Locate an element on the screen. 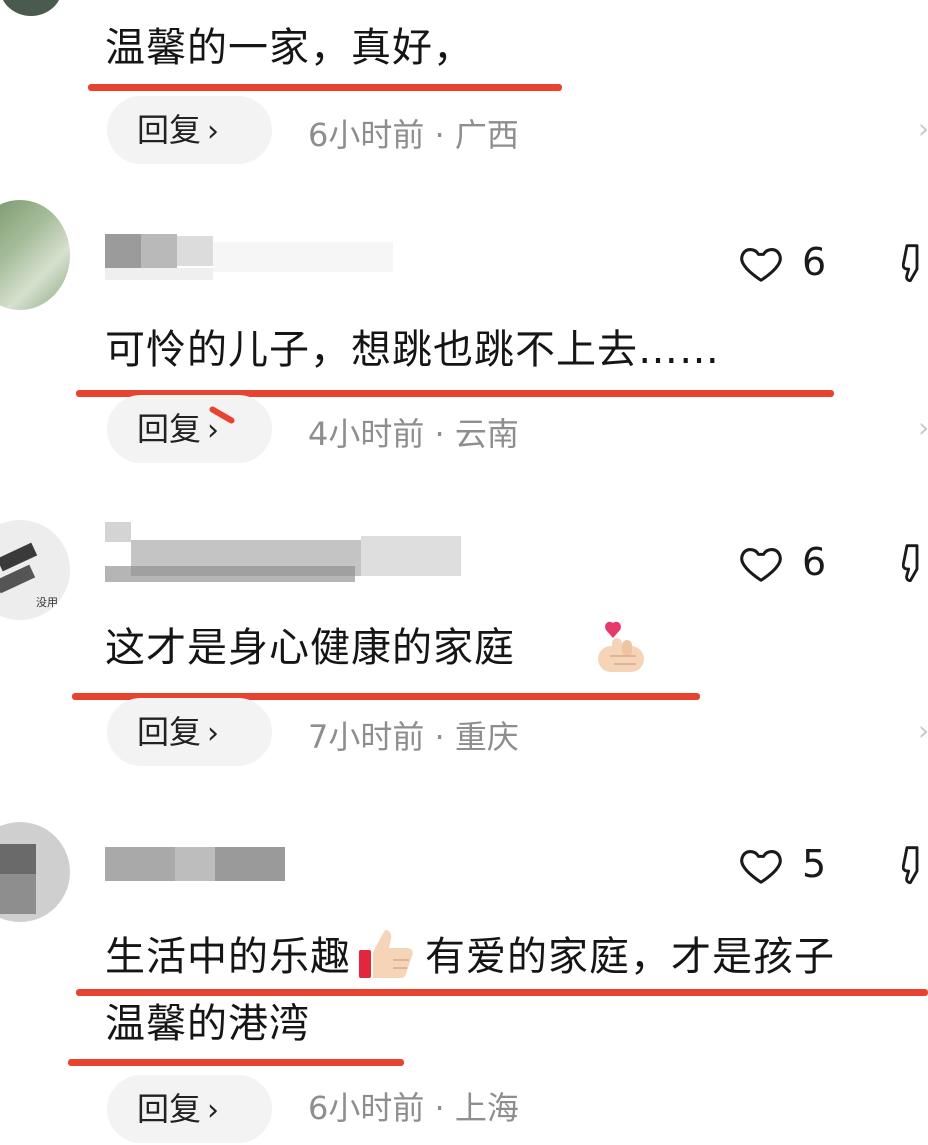 This screenshot has width=928, height=1145. comment-meta: 4小时前 · 云南 is located at coordinates (413, 434).